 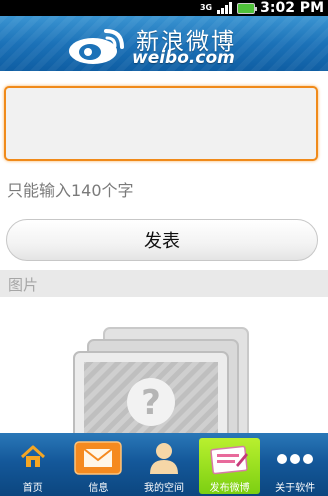 I want to click on image-section-title: 图片, so click(x=23, y=285).